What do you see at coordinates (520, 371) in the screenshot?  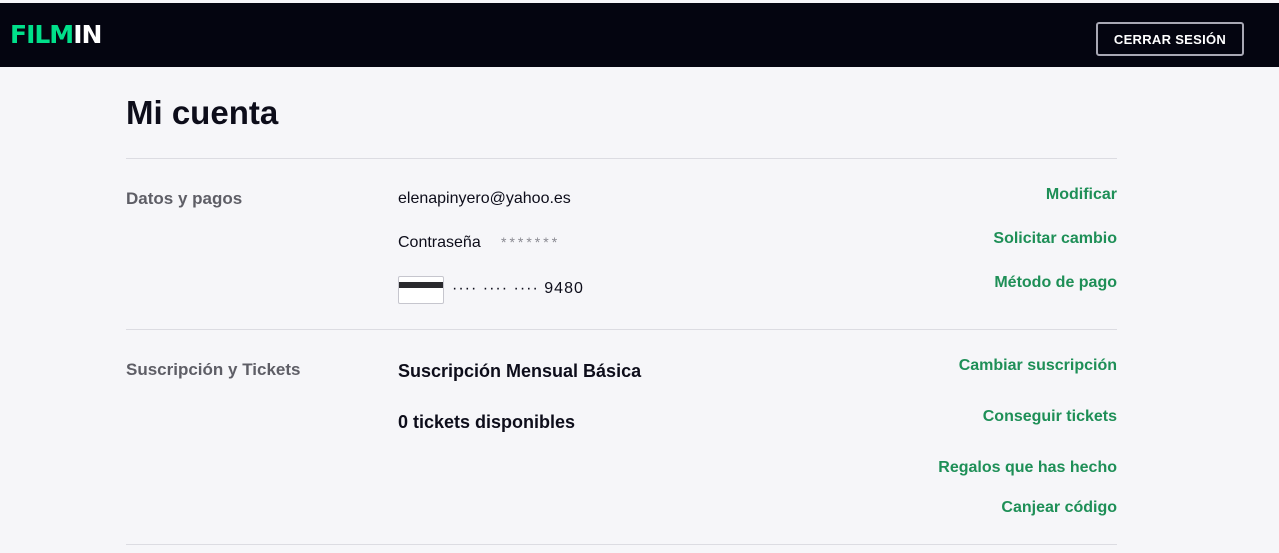 I see `subscription-plan: Suscripción Mensual Básica` at bounding box center [520, 371].